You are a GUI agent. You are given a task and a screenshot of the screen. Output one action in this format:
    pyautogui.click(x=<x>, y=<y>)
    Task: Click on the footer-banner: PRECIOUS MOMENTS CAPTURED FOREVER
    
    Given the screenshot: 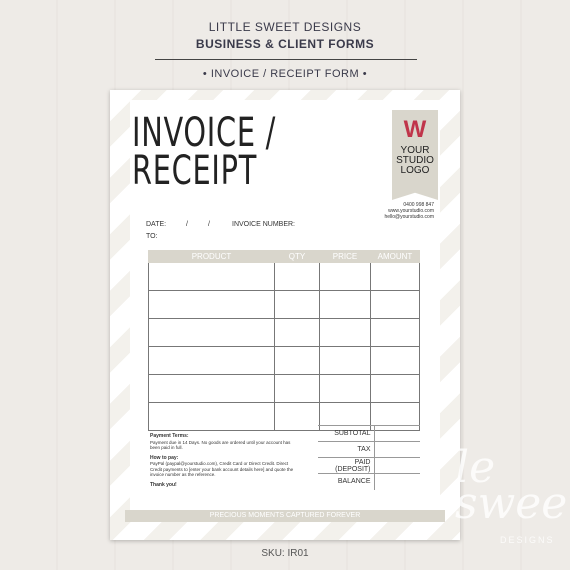 What is the action you would take?
    pyautogui.click(x=285, y=516)
    